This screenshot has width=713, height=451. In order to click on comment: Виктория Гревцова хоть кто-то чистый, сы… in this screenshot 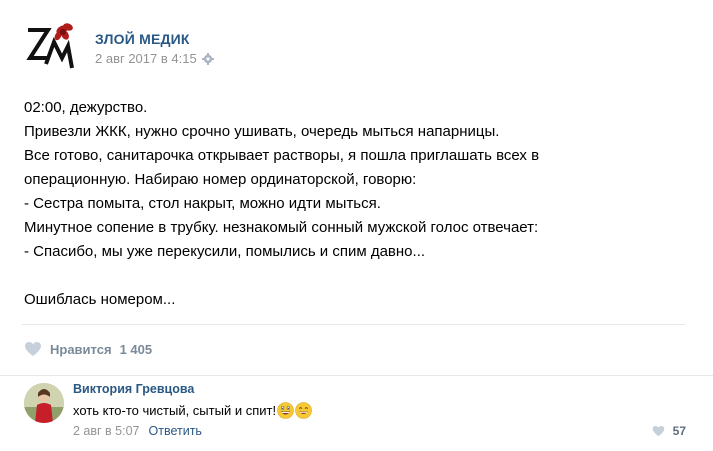, I will do `click(359, 413)`.